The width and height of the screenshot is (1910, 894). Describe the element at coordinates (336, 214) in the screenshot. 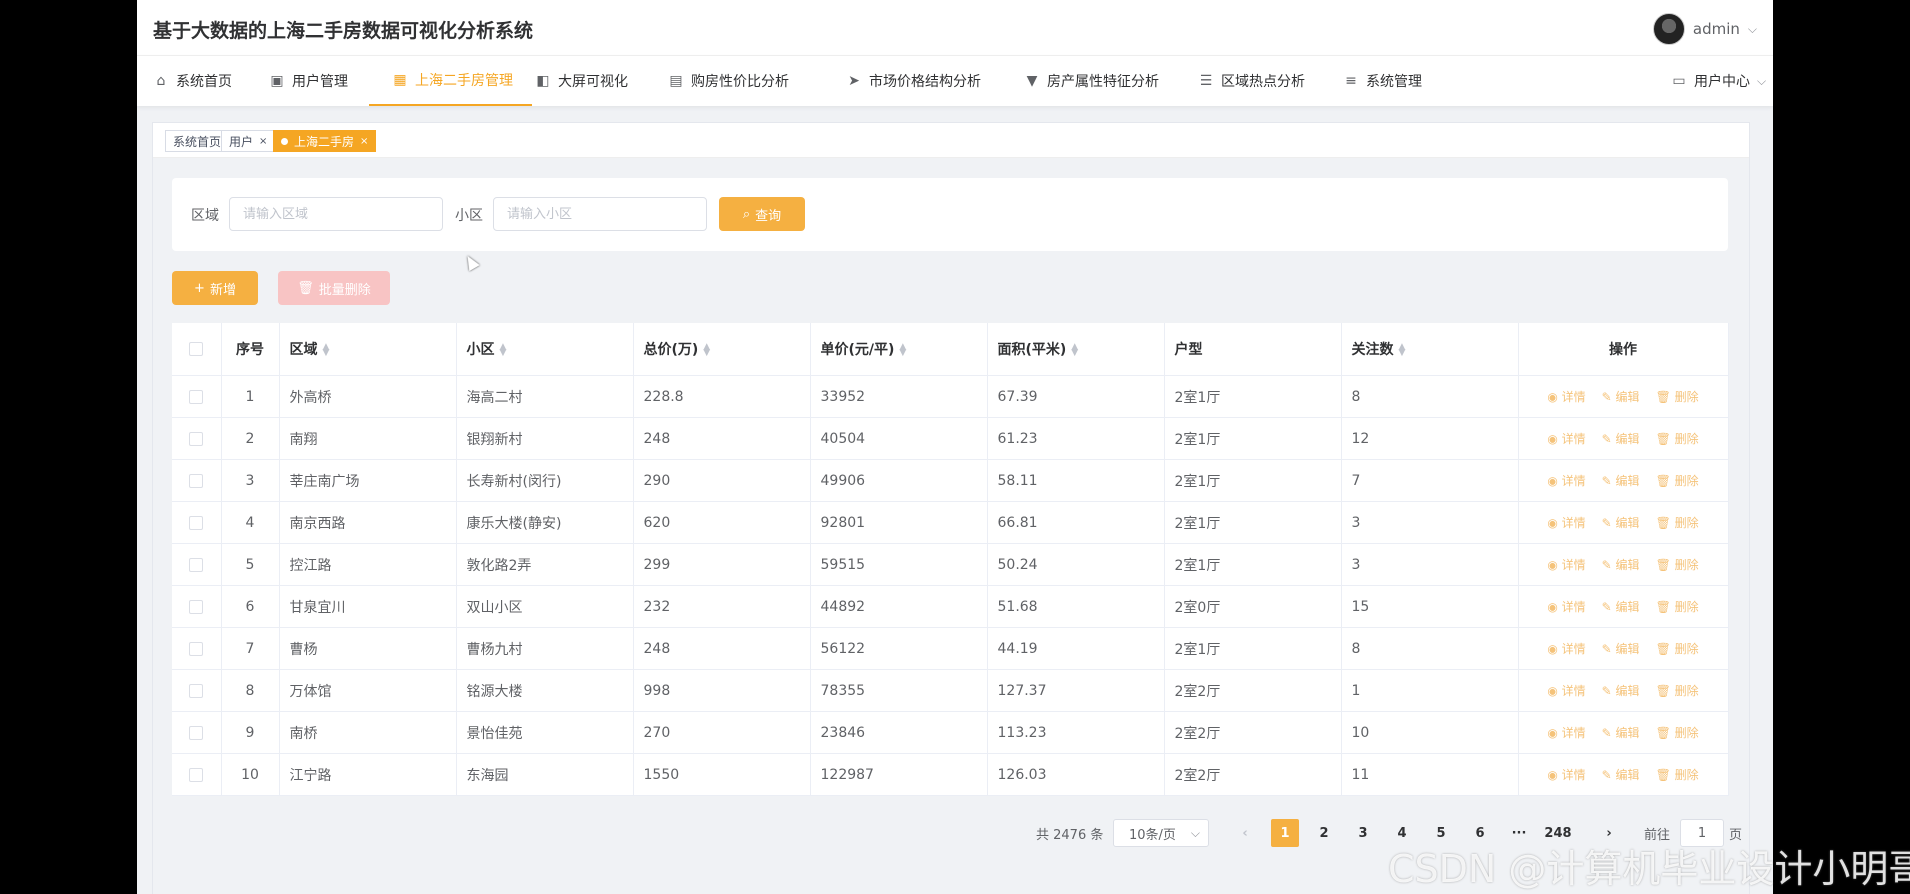

I see `district-input` at that location.